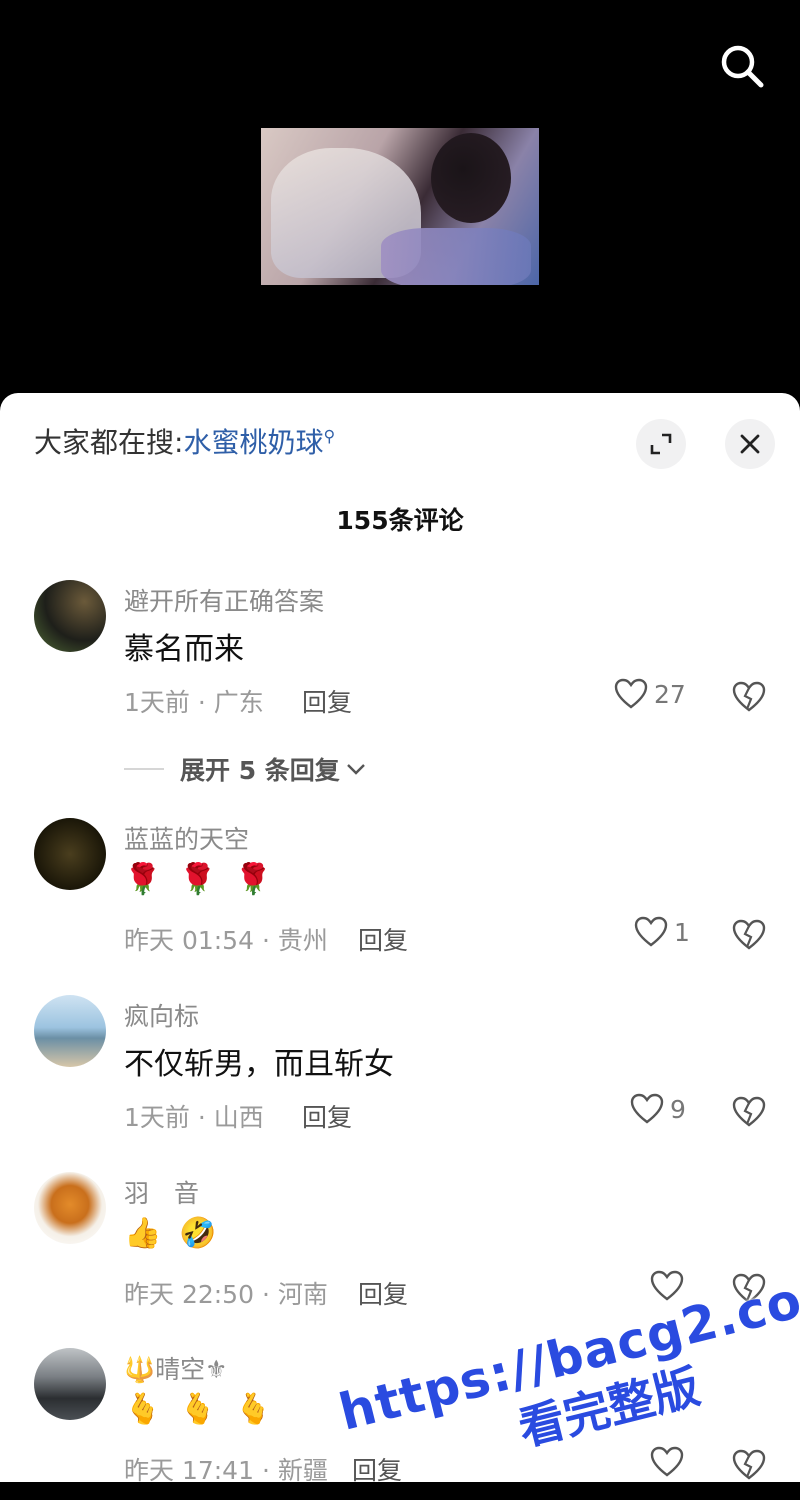 This screenshot has width=800, height=1500. What do you see at coordinates (176, 1368) in the screenshot?
I see `comment-username: 🔱晴空⚜` at bounding box center [176, 1368].